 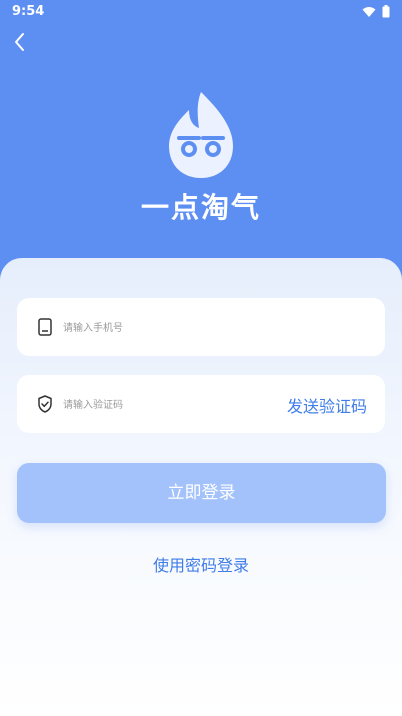 What do you see at coordinates (45, 327) in the screenshot?
I see `phone-icon` at bounding box center [45, 327].